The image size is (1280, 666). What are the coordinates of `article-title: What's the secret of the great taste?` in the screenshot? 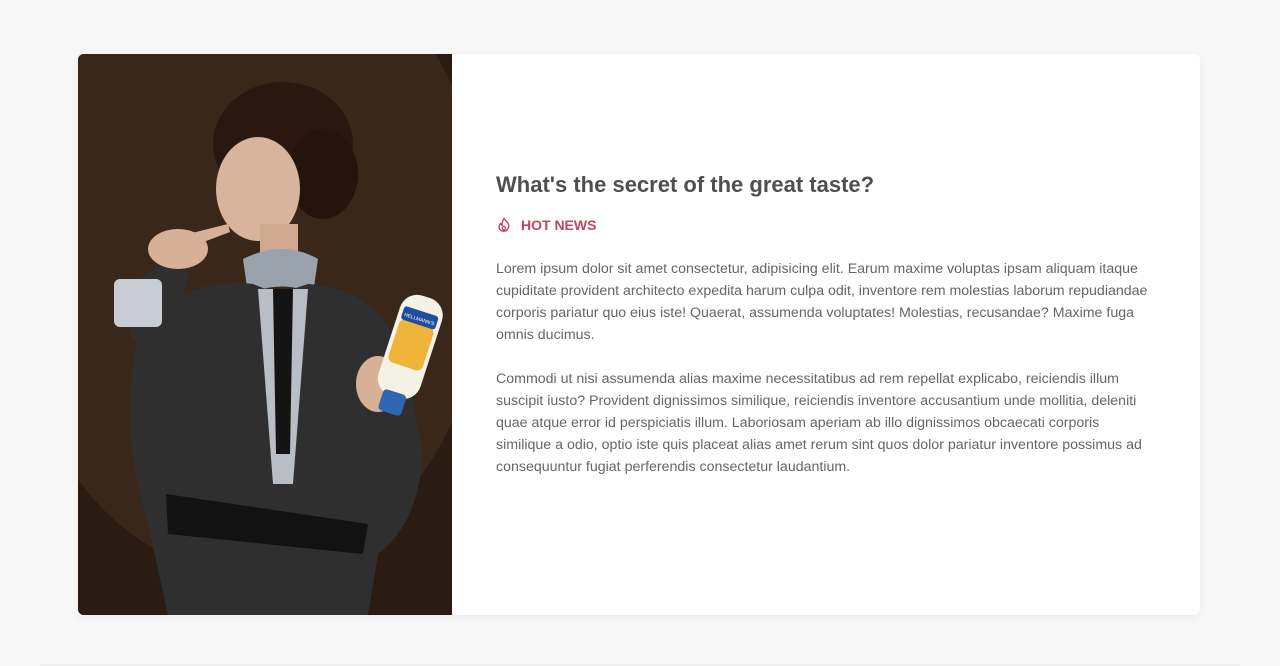 It's located at (685, 184).